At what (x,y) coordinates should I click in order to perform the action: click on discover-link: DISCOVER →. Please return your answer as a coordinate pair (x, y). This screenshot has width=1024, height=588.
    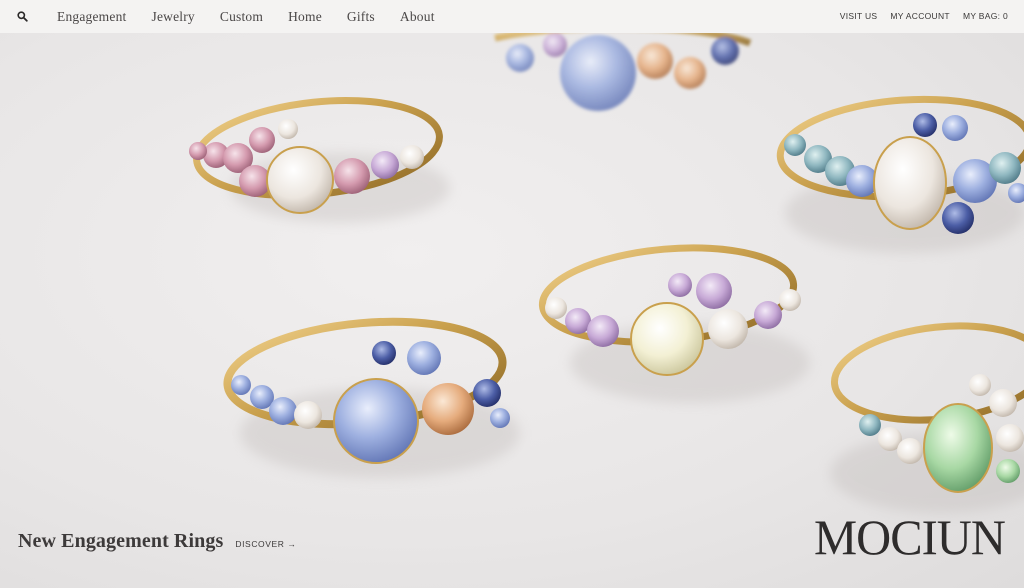
    Looking at the image, I should click on (265, 544).